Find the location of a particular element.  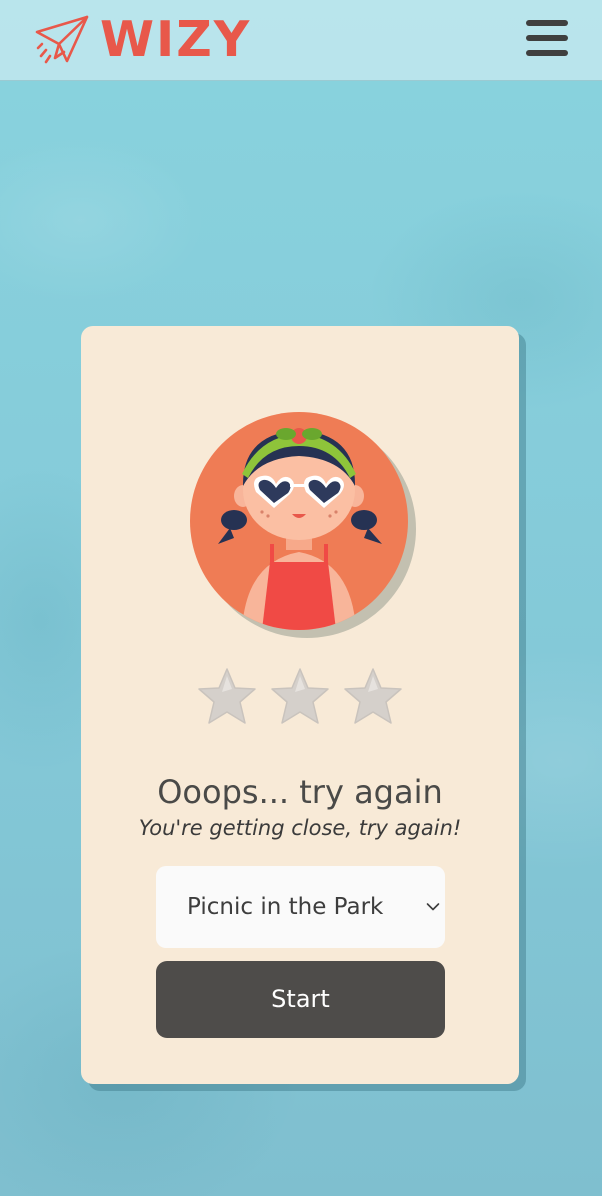

result-message: You're getting close, try again! is located at coordinates (300, 828).